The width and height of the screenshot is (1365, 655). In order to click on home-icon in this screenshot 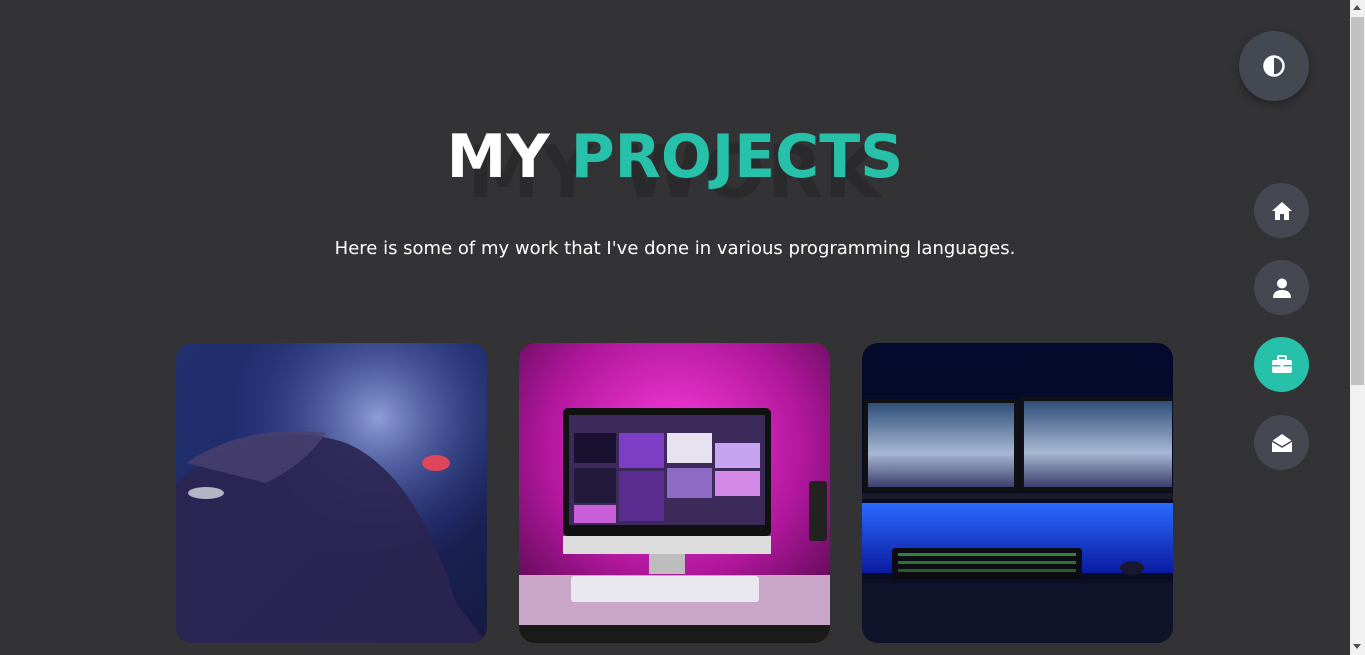, I will do `click(1281, 210)`.